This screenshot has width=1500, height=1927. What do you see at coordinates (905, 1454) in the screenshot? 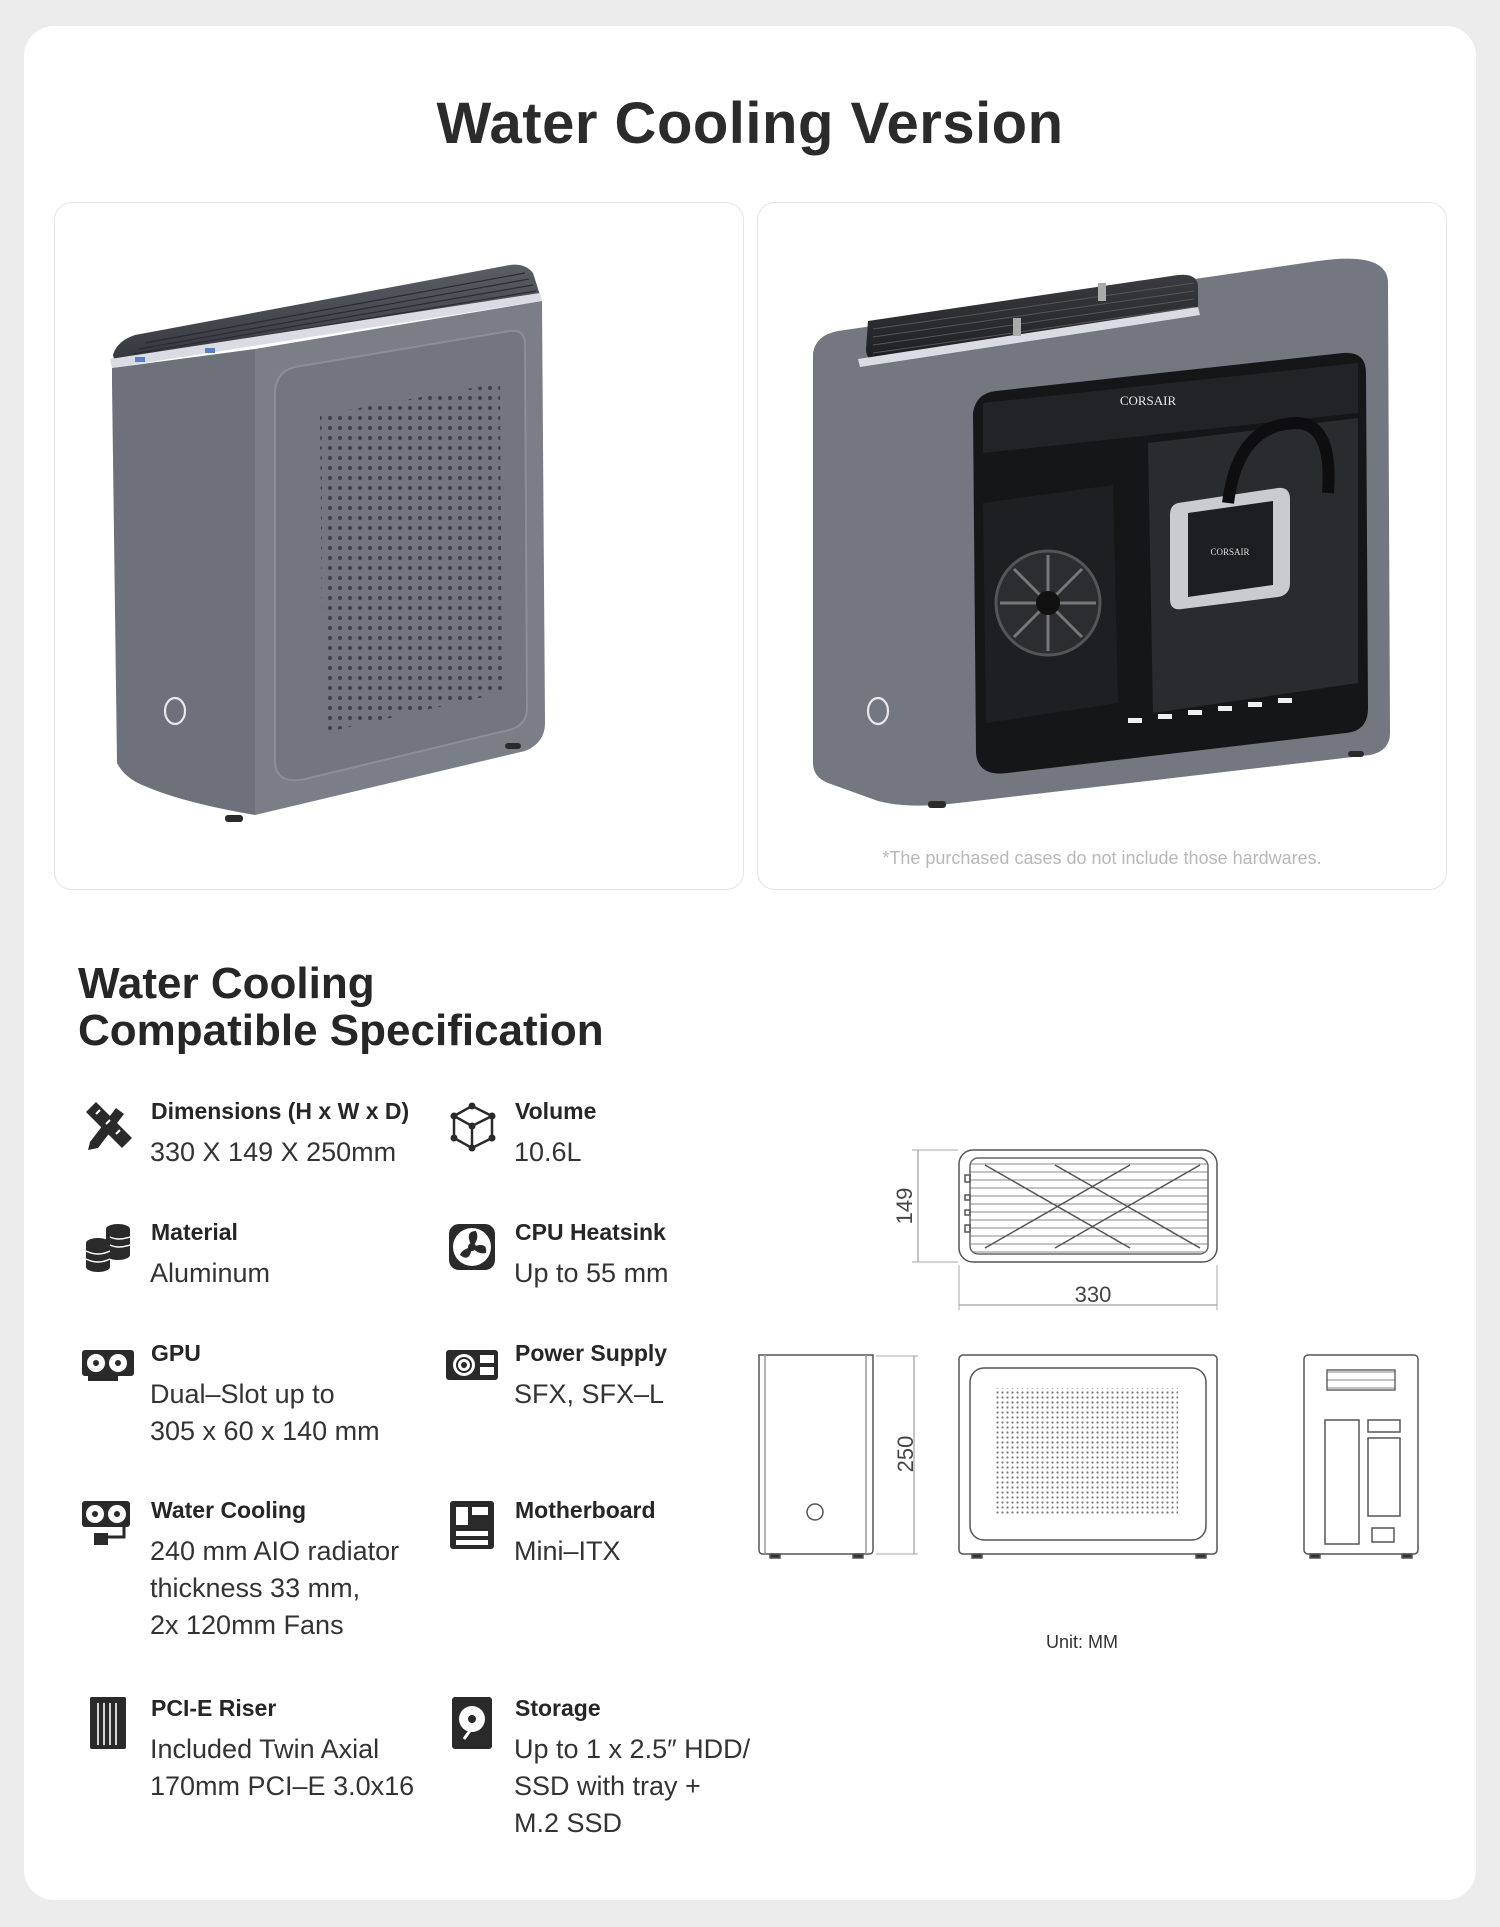
I see `dim-height-label: 250` at bounding box center [905, 1454].